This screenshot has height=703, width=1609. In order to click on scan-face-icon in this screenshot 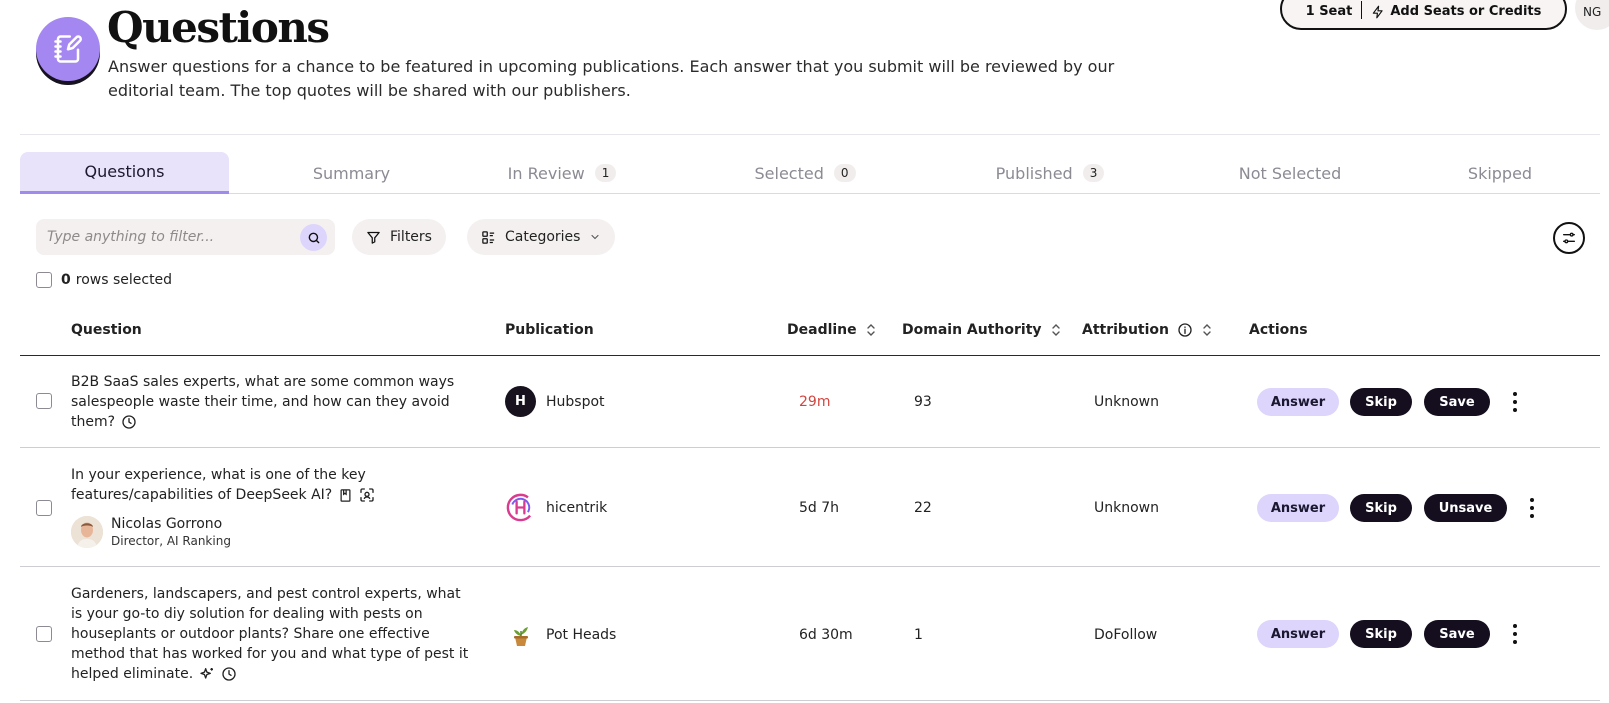, I will do `click(367, 495)`.